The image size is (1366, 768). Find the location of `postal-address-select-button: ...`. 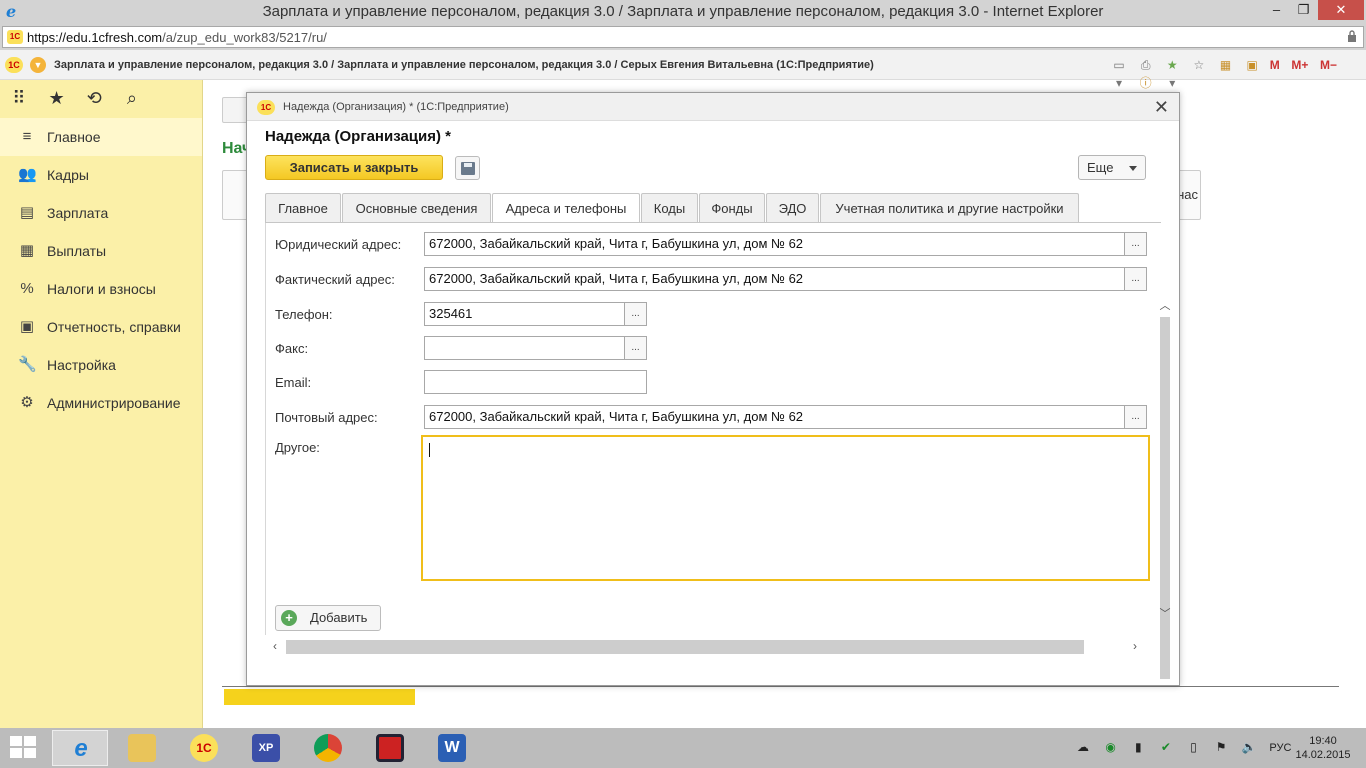

postal-address-select-button: ... is located at coordinates (1136, 417).